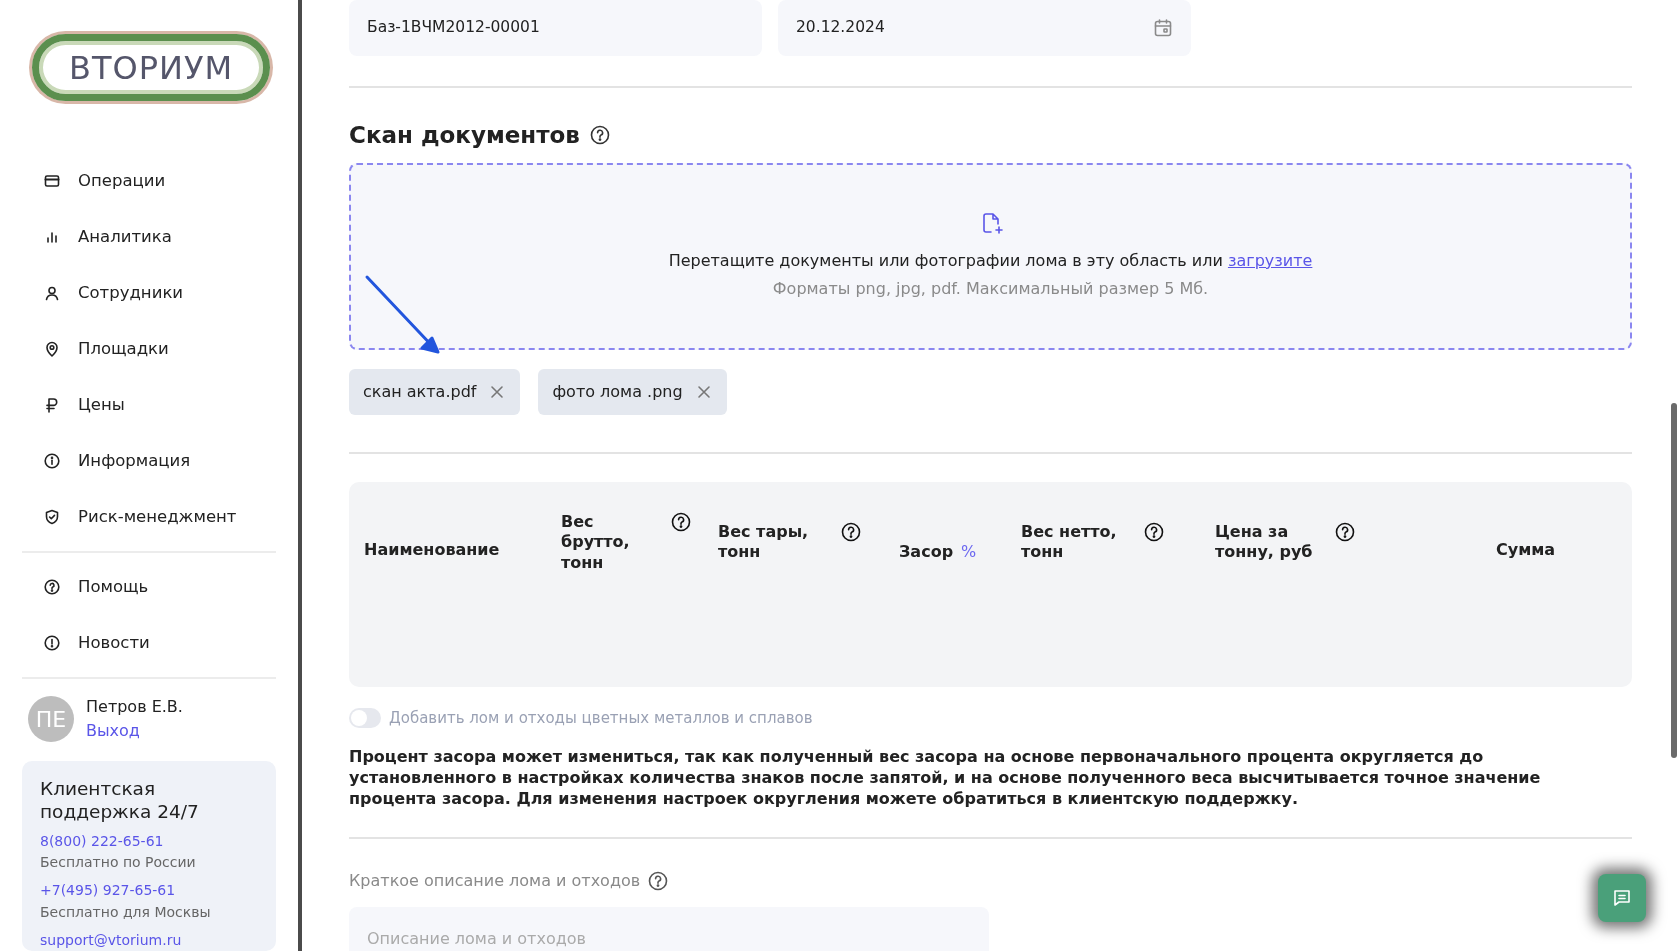 The width and height of the screenshot is (1680, 951). I want to click on avatar: ПЕ, so click(51, 719).